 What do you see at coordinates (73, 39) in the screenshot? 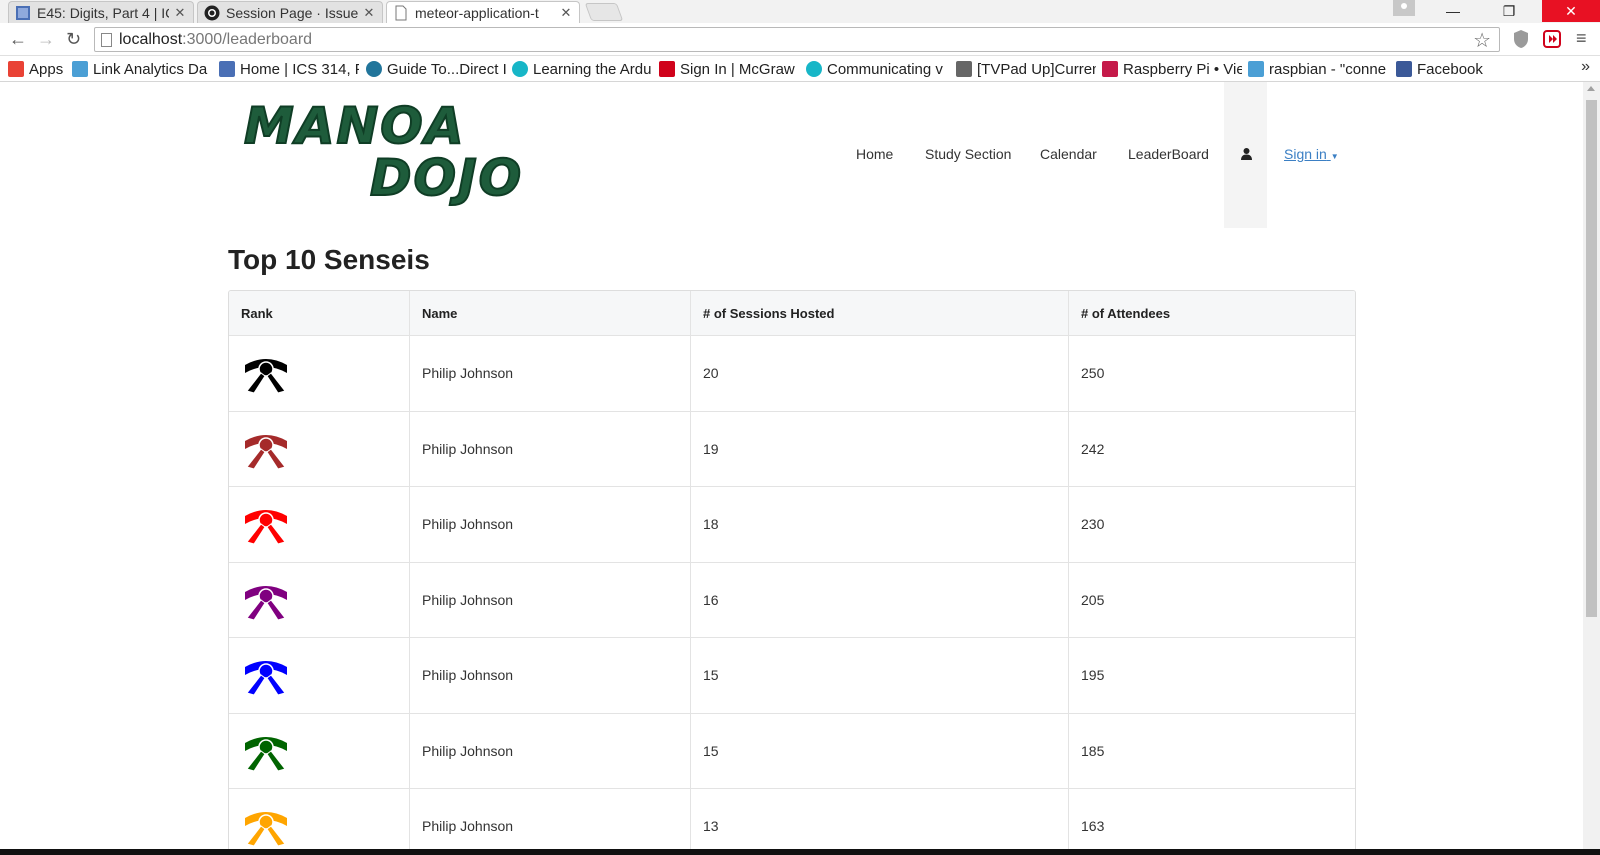
I see `reload-icon: ↻` at bounding box center [73, 39].